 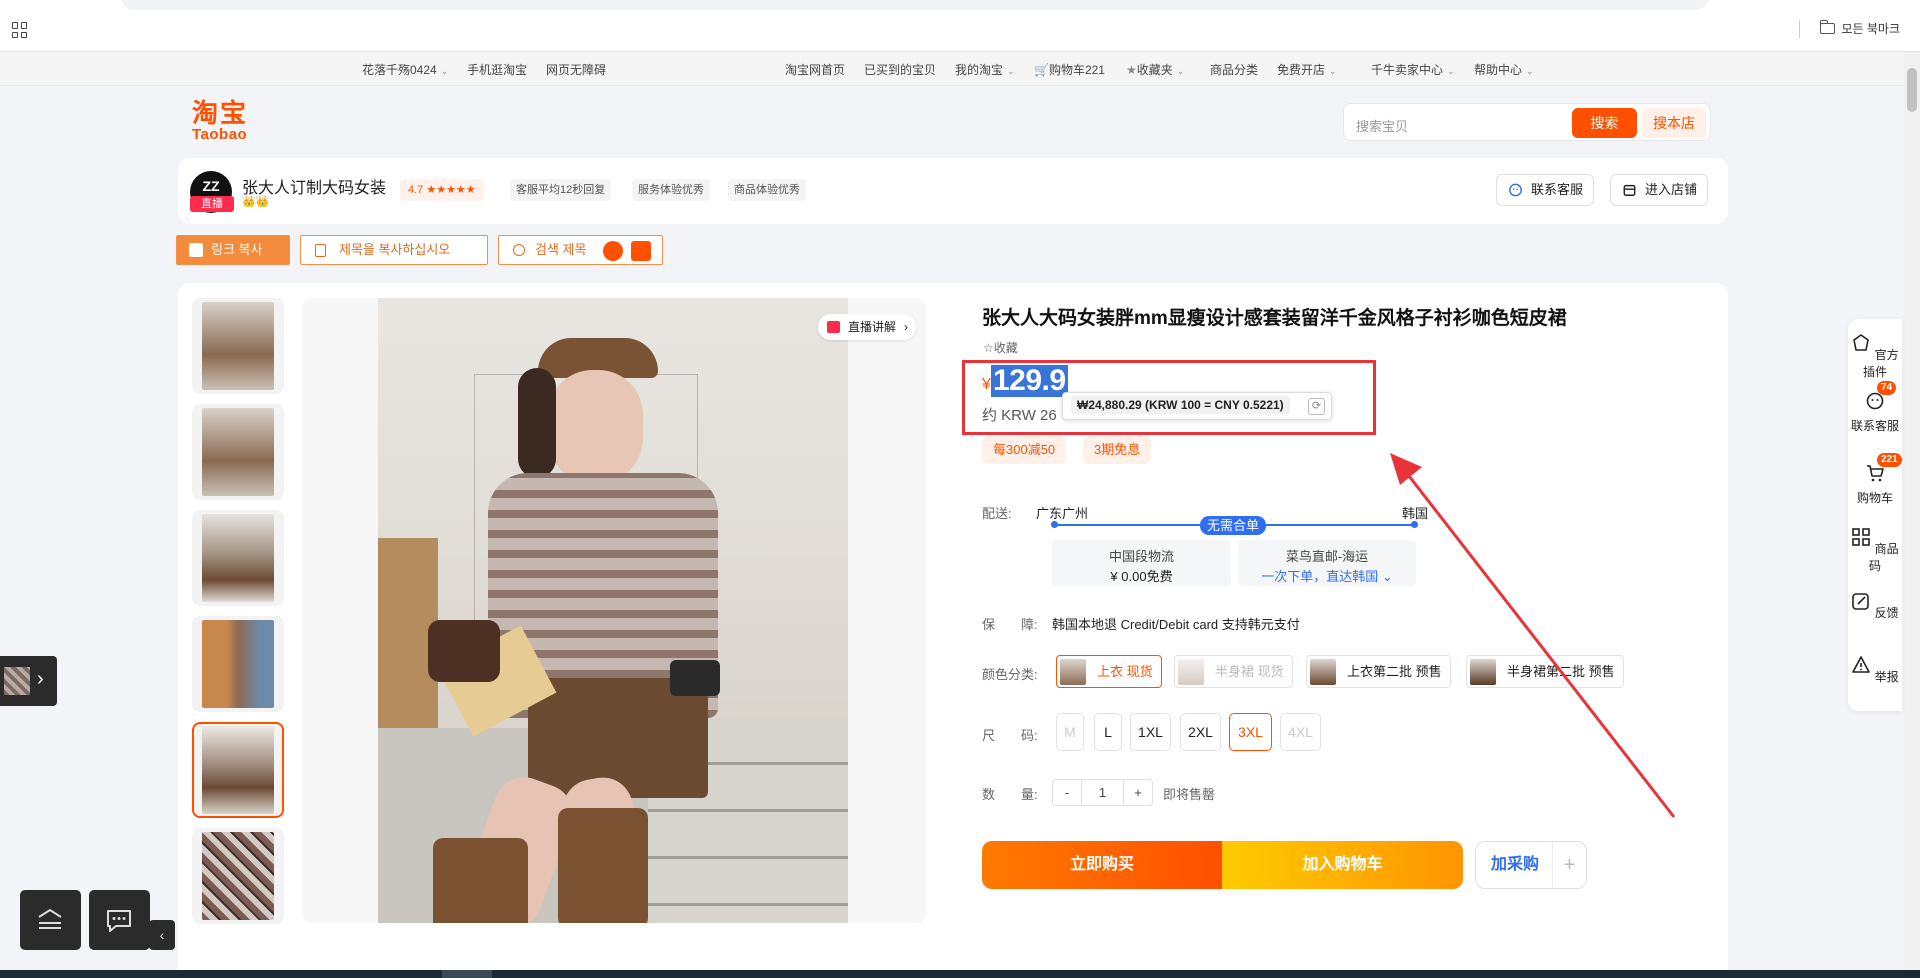 I want to click on all-bookmarks-button: 모든 북마크, so click(x=1859, y=28).